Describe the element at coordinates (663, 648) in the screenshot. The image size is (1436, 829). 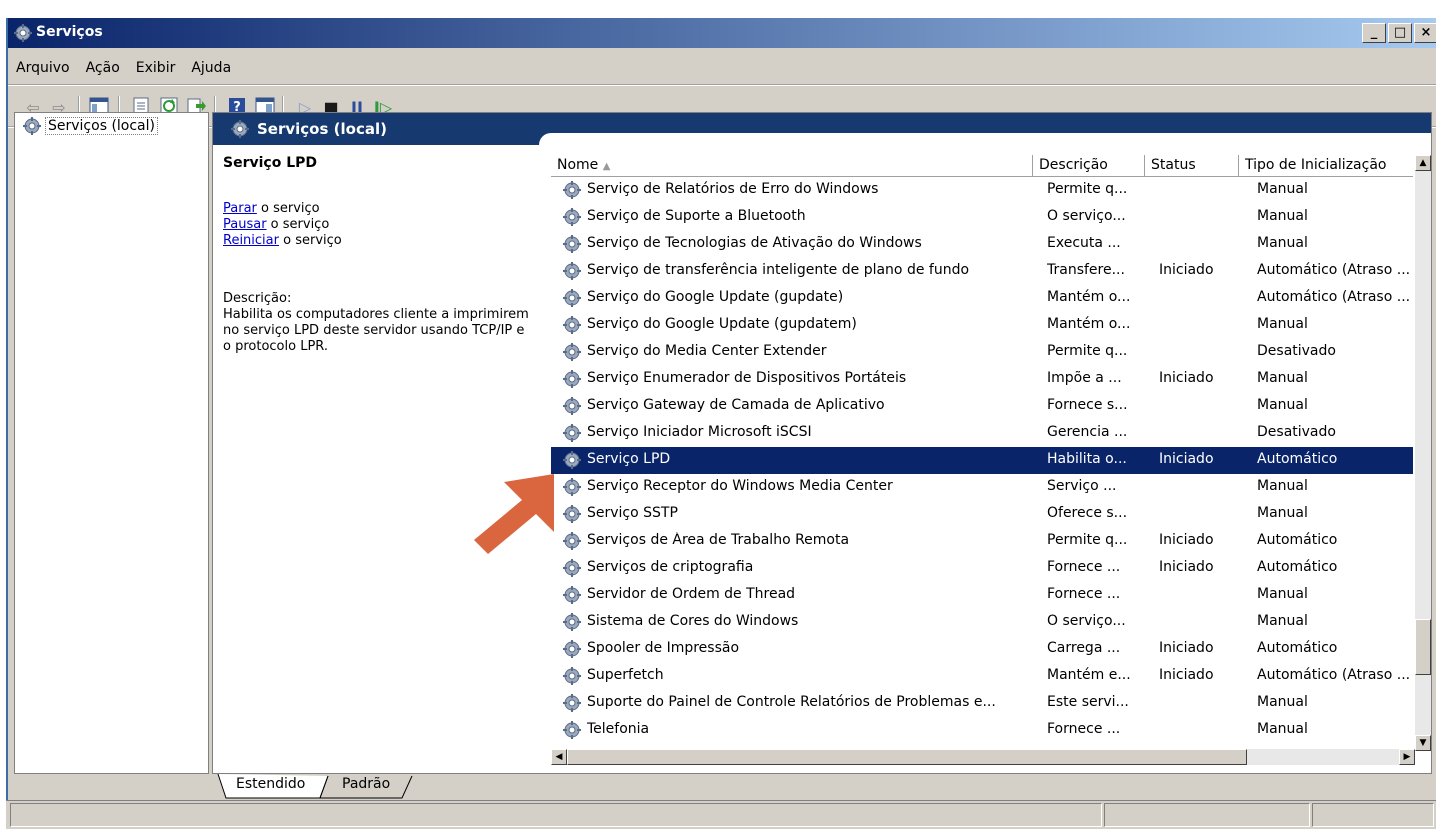
I see `service-name-cell: Spooler de Impressão` at that location.